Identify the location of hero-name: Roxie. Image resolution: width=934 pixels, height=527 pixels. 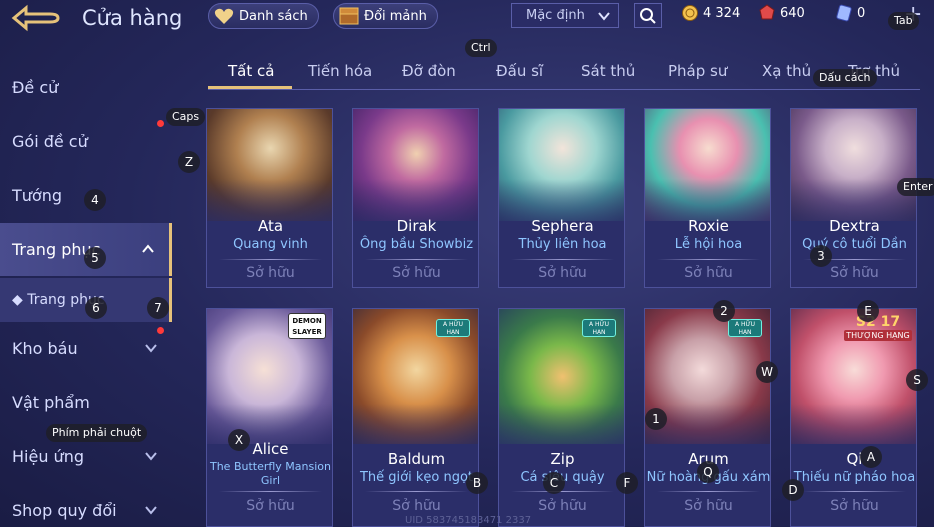
(708, 226).